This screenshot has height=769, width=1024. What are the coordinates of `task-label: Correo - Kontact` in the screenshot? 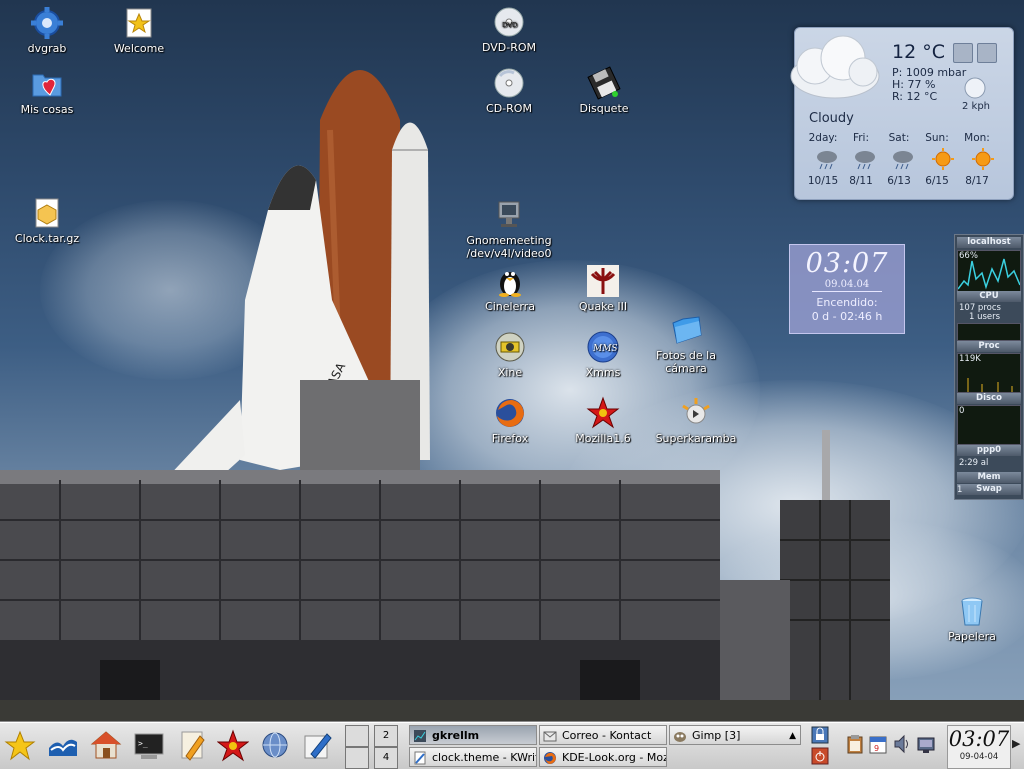 It's located at (607, 735).